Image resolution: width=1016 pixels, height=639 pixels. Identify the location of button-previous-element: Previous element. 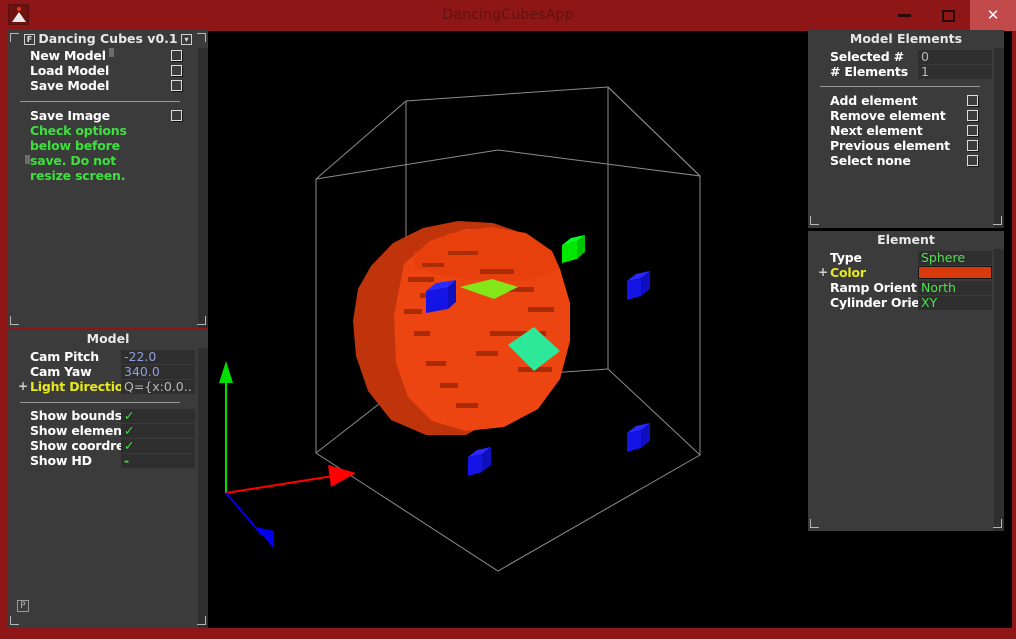
(898, 145).